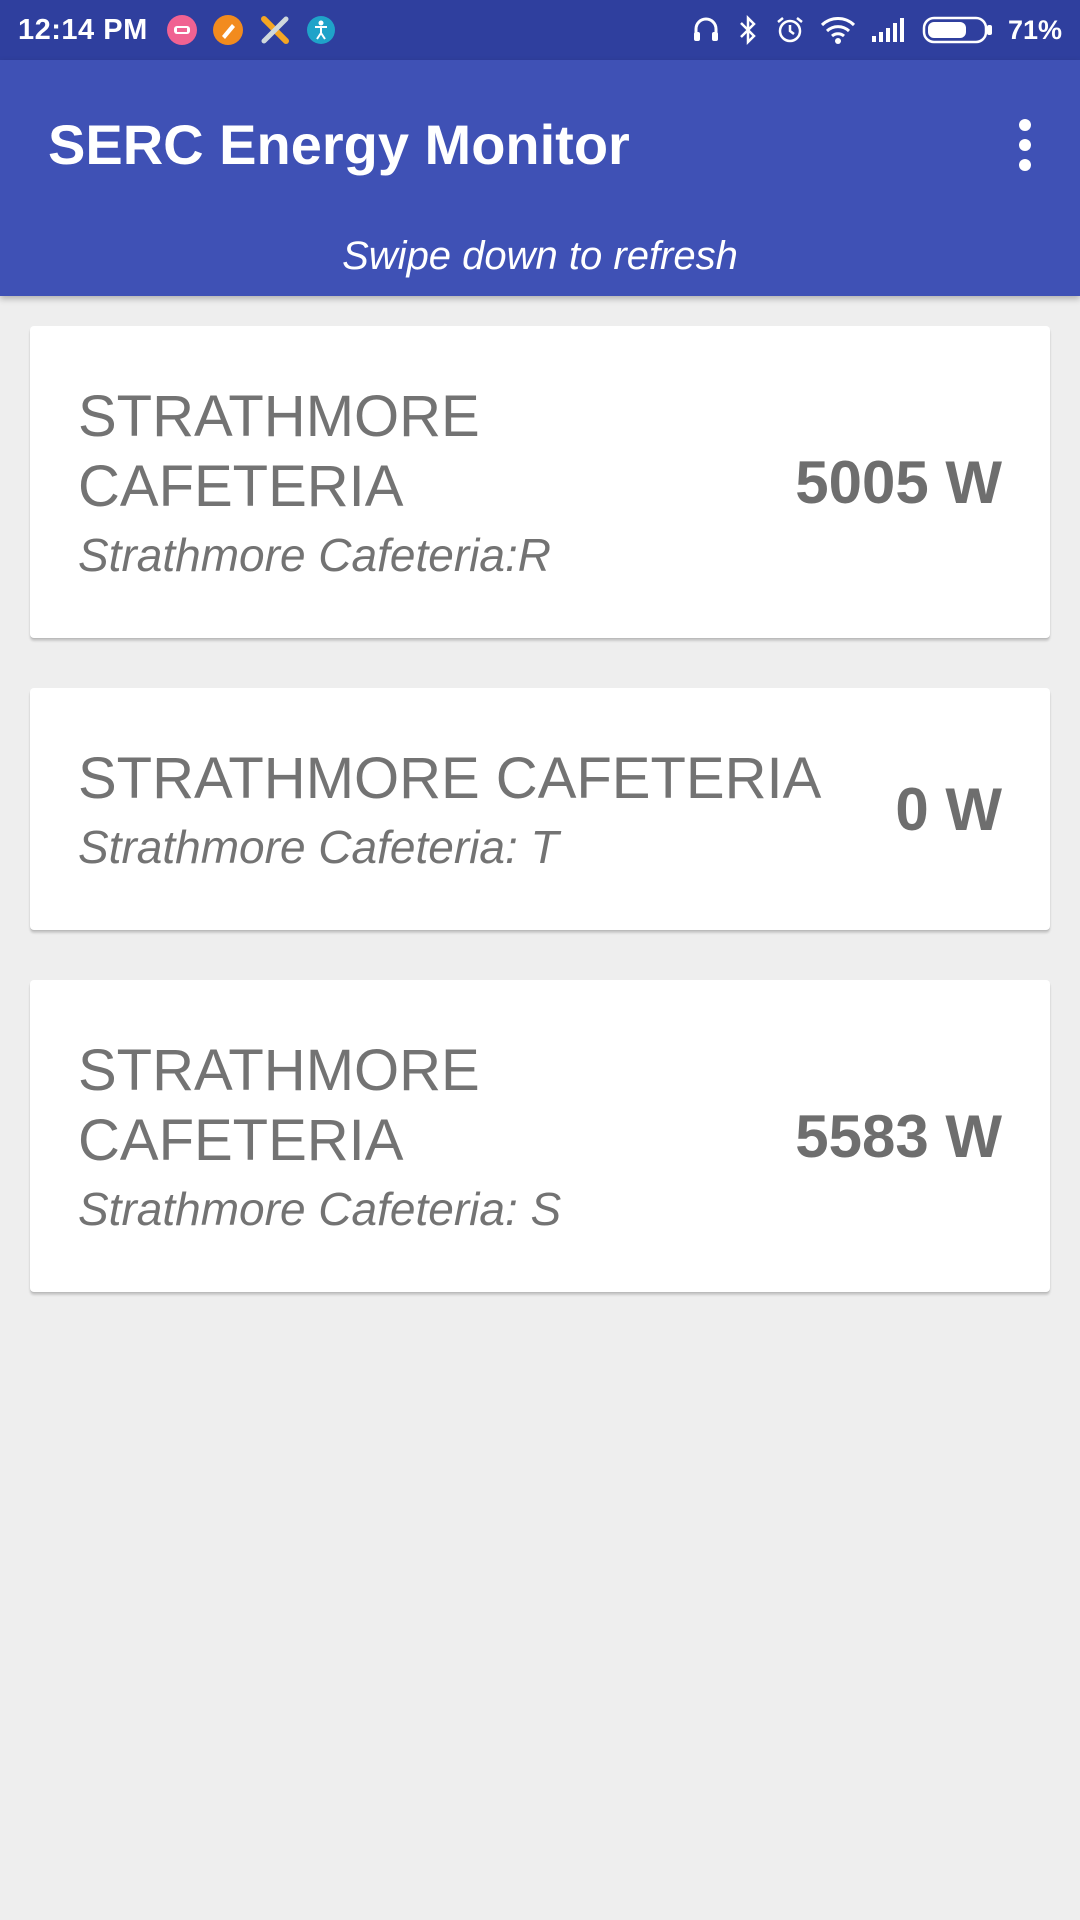 Image resolution: width=1080 pixels, height=1920 pixels. What do you see at coordinates (838, 30) in the screenshot?
I see `wifi-icon` at bounding box center [838, 30].